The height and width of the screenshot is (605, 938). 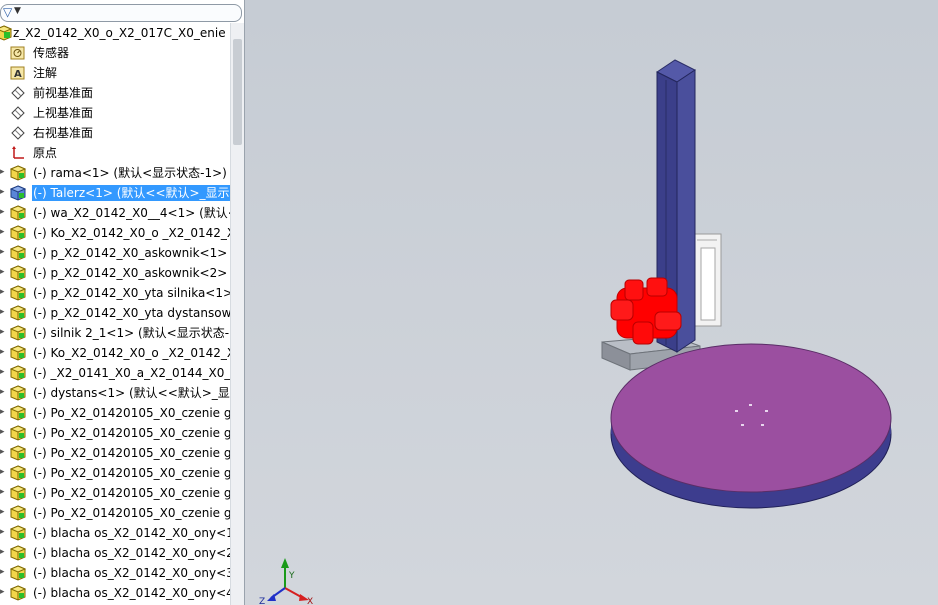 I want to click on tree-item: ▸ (-) _X2_0141_X0_a_X2_0144_X0_cuc, so click(x=115, y=373).